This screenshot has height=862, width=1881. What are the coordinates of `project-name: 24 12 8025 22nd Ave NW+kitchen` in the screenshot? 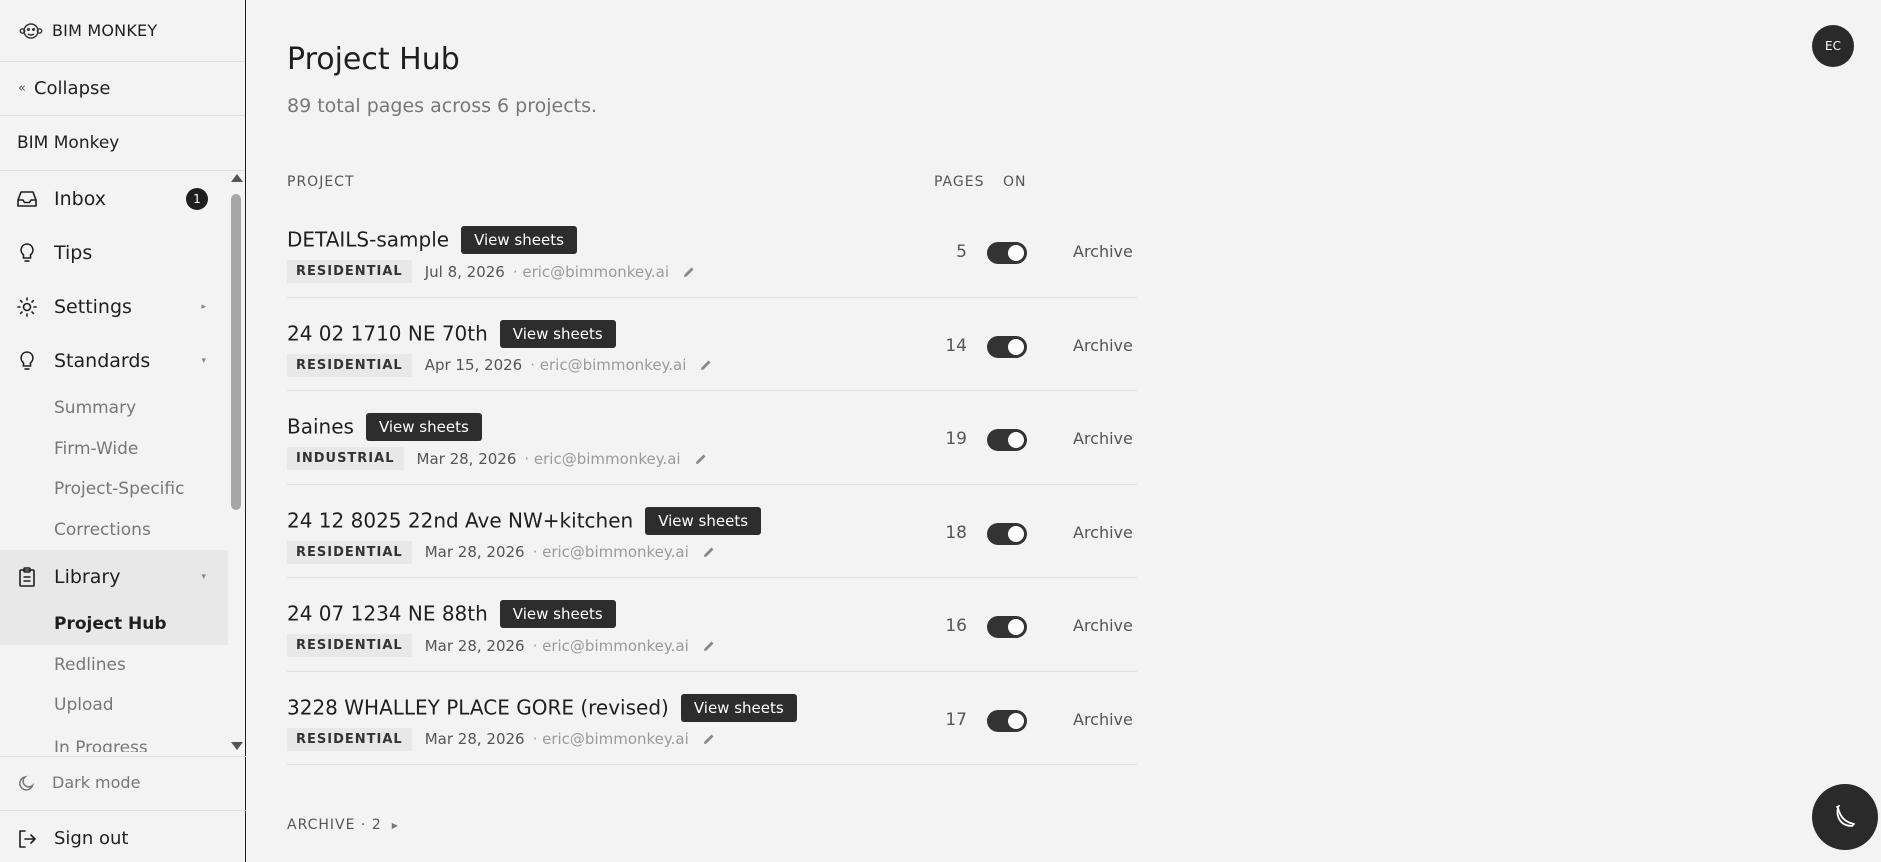 It's located at (460, 520).